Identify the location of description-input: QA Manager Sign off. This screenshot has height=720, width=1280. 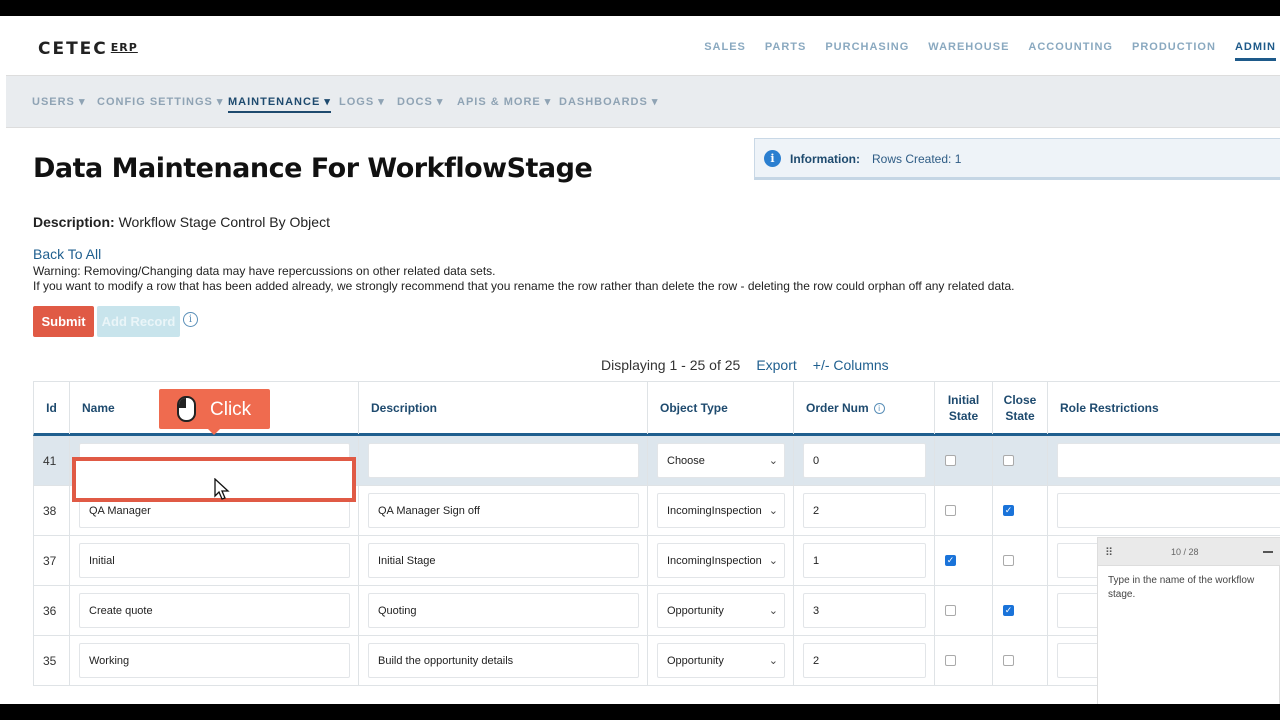
(503, 510).